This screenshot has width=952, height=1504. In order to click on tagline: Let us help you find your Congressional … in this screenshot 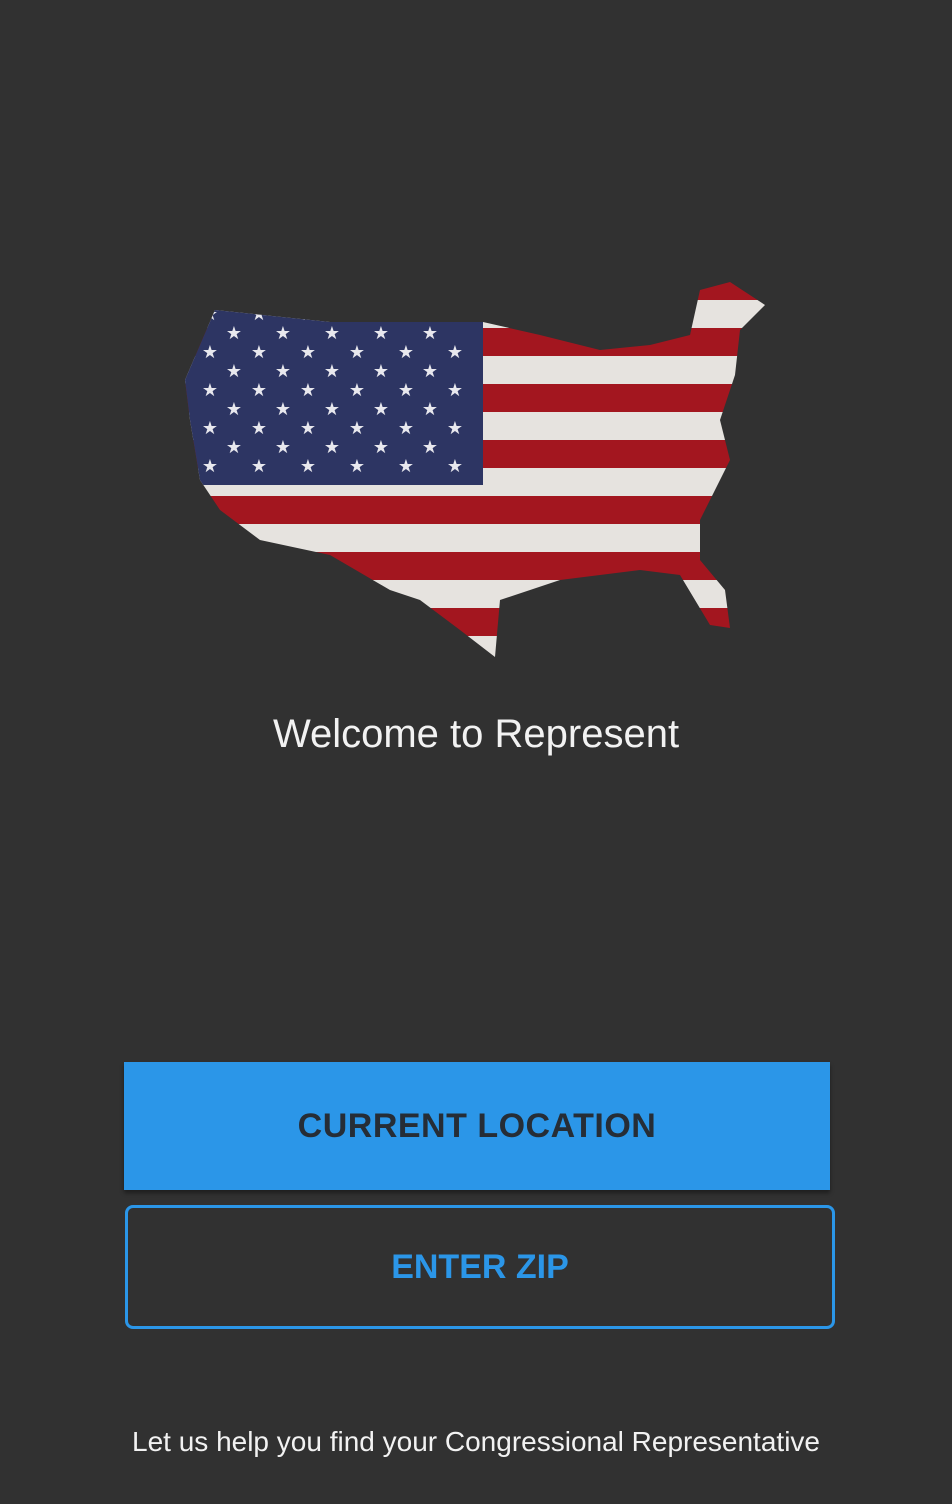, I will do `click(476, 1441)`.